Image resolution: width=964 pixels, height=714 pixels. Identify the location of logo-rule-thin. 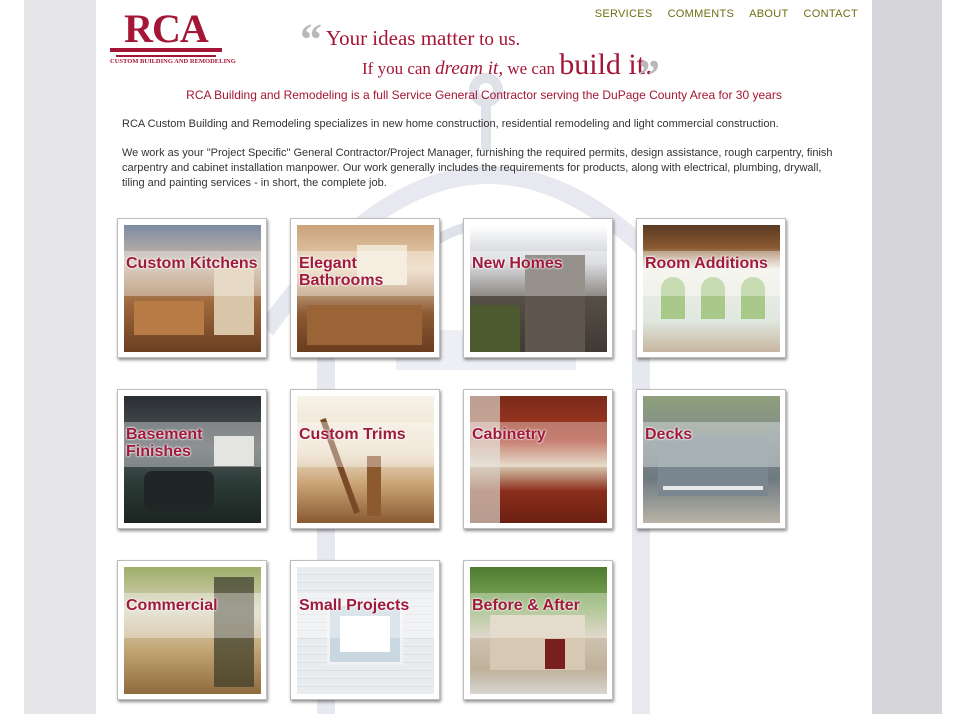
(166, 56).